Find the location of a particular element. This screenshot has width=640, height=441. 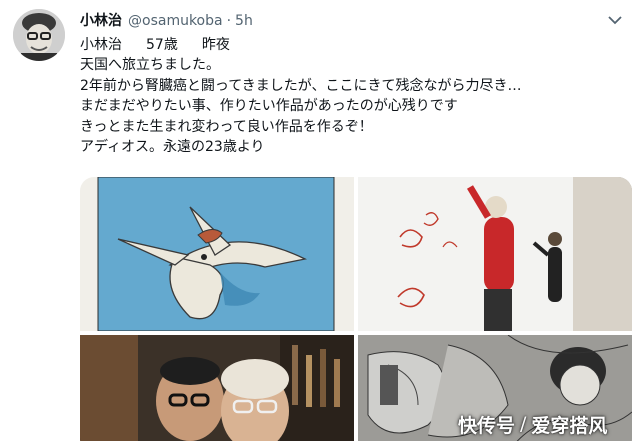

tweet-line-1-when: 昨夜 is located at coordinates (215, 45).